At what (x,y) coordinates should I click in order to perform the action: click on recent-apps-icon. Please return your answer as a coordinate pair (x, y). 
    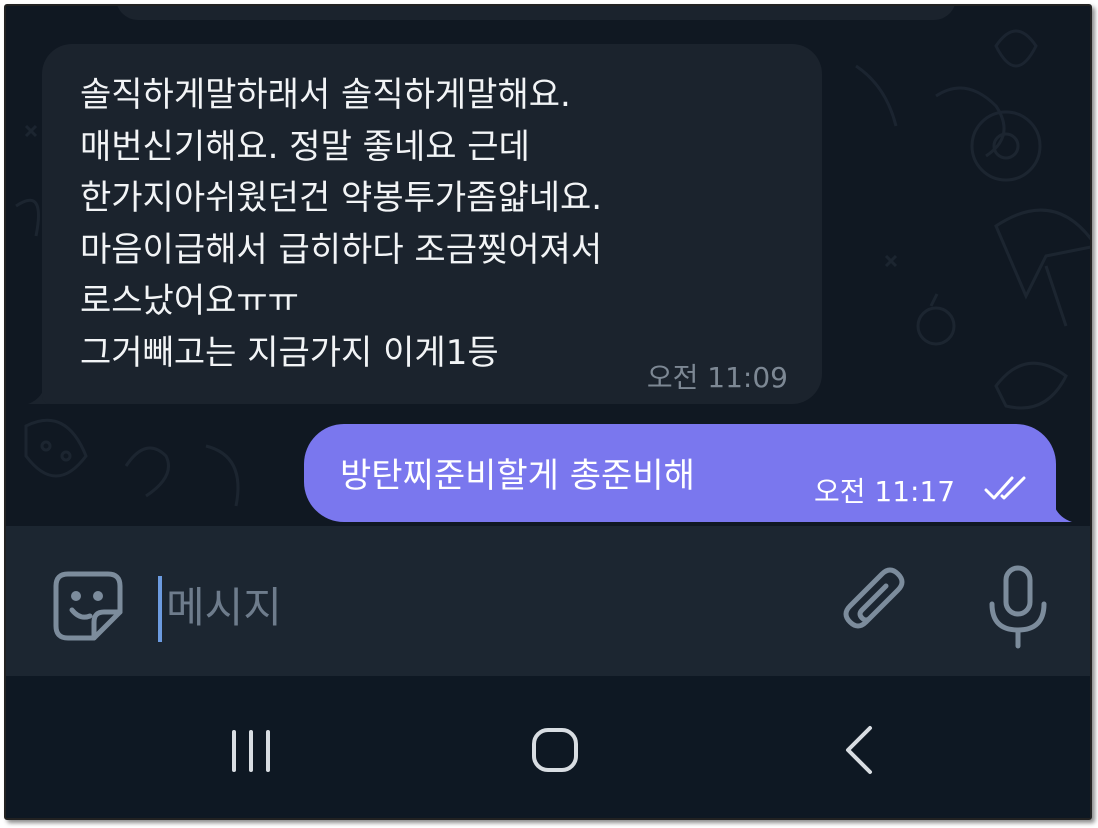
    Looking at the image, I should click on (251, 751).